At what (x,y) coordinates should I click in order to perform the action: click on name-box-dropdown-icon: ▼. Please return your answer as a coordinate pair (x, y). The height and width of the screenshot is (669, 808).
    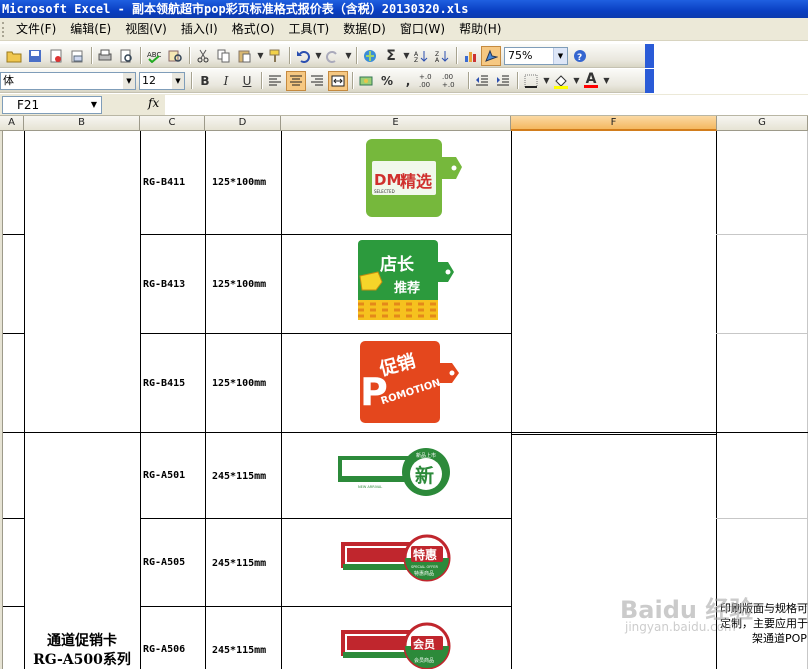
    Looking at the image, I should click on (94, 105).